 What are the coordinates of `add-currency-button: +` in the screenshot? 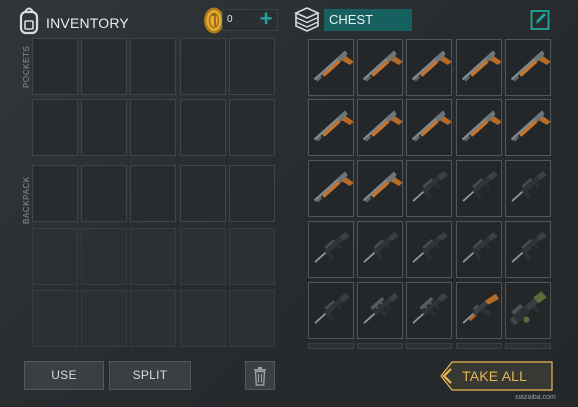 It's located at (266, 19).